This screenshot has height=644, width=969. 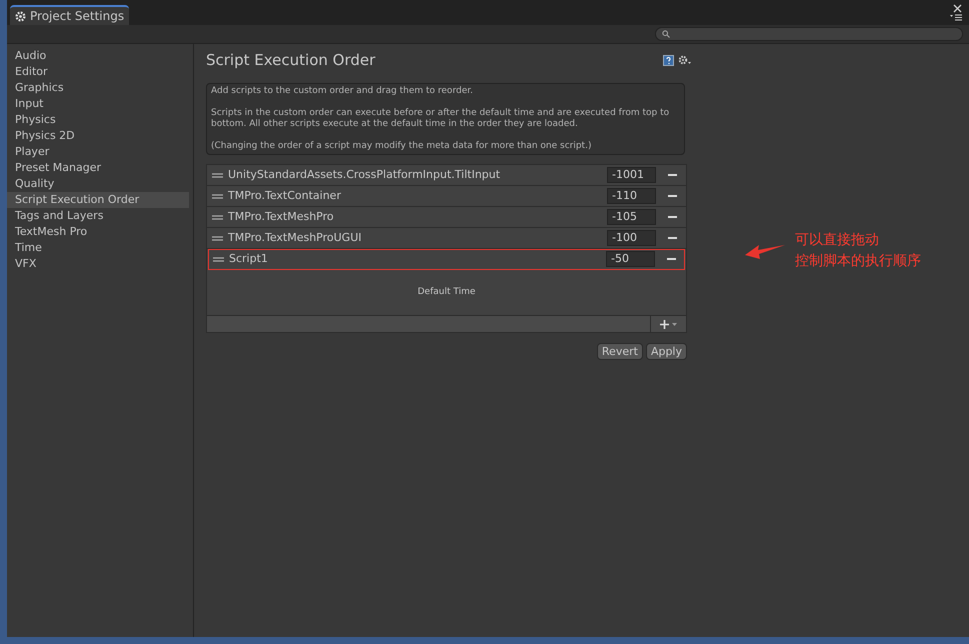 I want to click on script-row: UnityStandardAssets.CrossPlatformInput.TiltInput -1001, so click(x=446, y=175).